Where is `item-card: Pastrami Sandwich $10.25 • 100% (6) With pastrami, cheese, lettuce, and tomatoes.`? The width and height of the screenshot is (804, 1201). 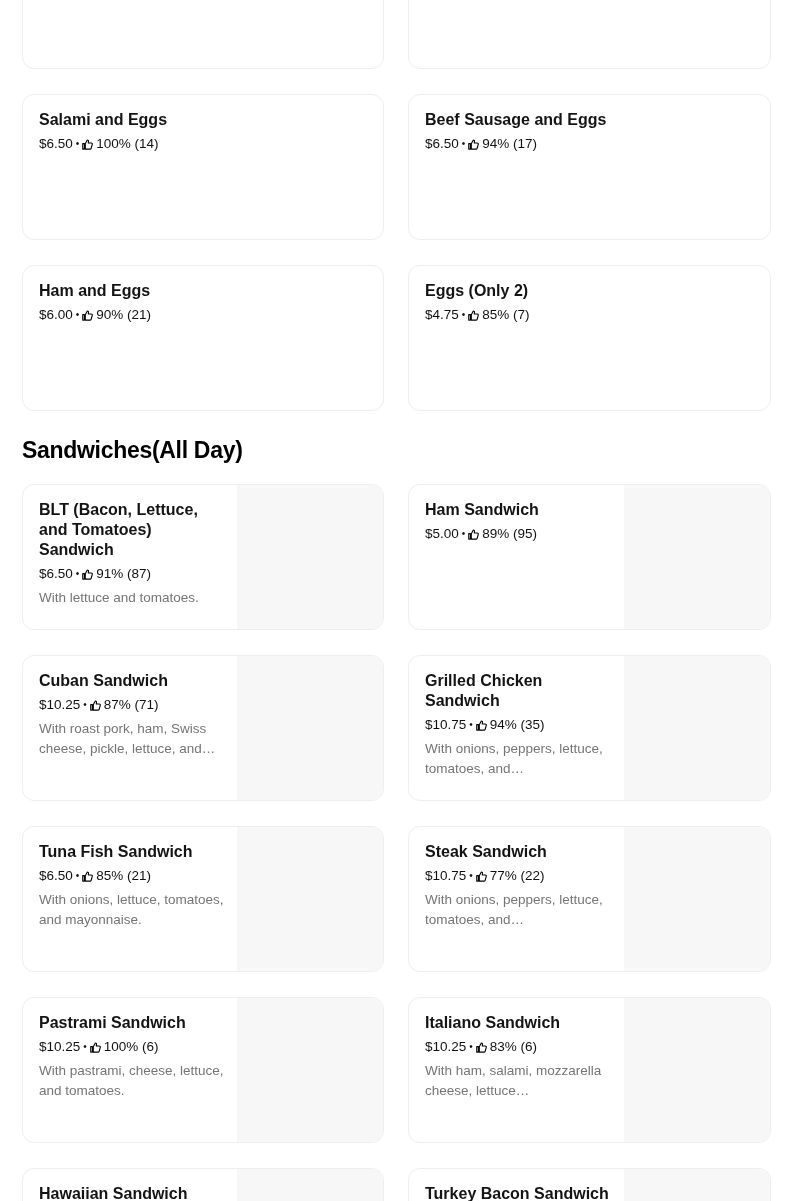 item-card: Pastrami Sandwich $10.25 • 100% (6) With pastrami, cheese, lettuce, and tomatoes. is located at coordinates (203, 1070).